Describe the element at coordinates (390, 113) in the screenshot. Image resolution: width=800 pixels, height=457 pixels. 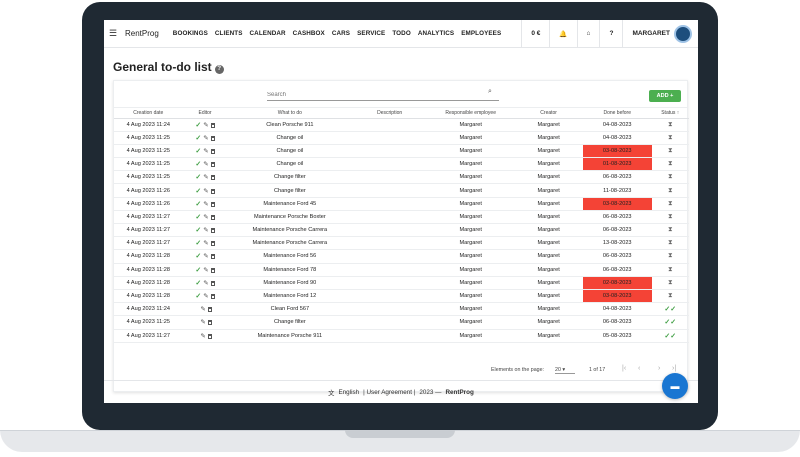
I see `column-header: Description` at that location.